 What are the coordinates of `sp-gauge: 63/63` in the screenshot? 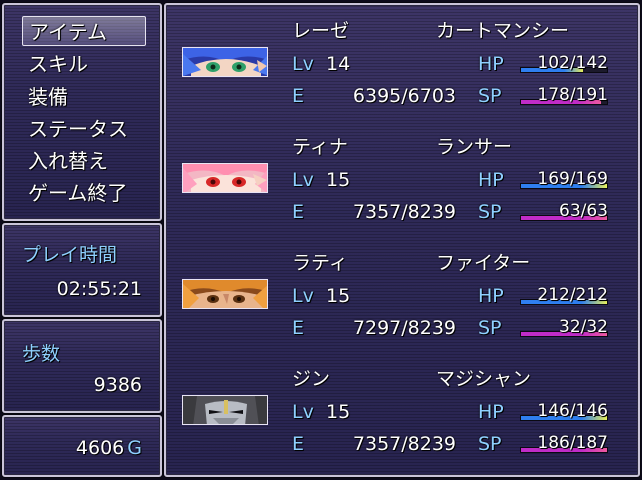 It's located at (564, 212).